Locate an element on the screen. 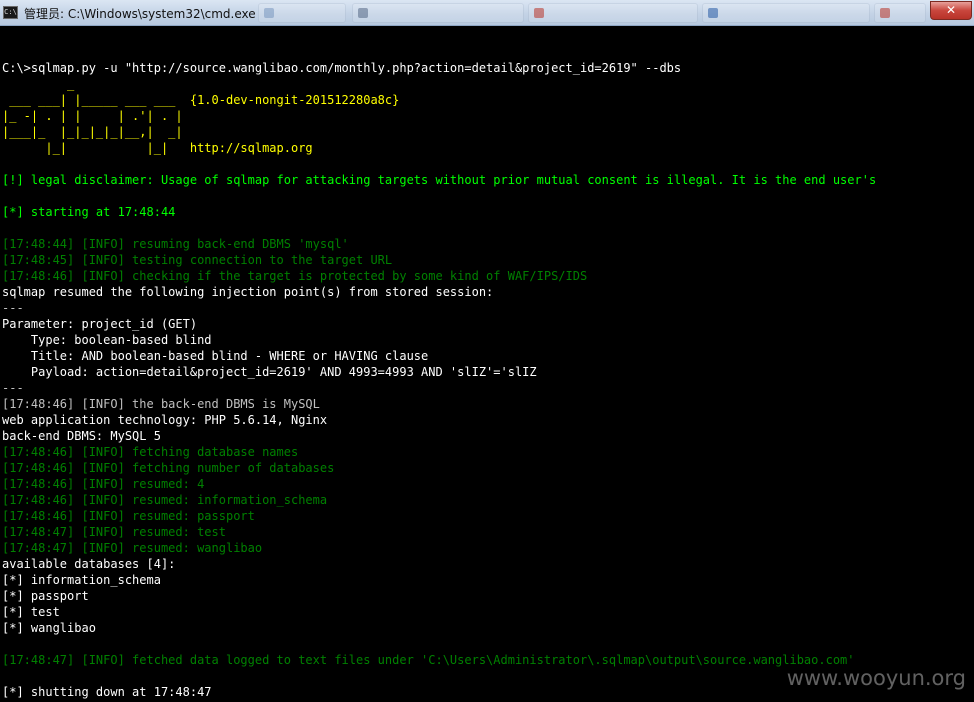  close-button: ✕ is located at coordinates (951, 10).